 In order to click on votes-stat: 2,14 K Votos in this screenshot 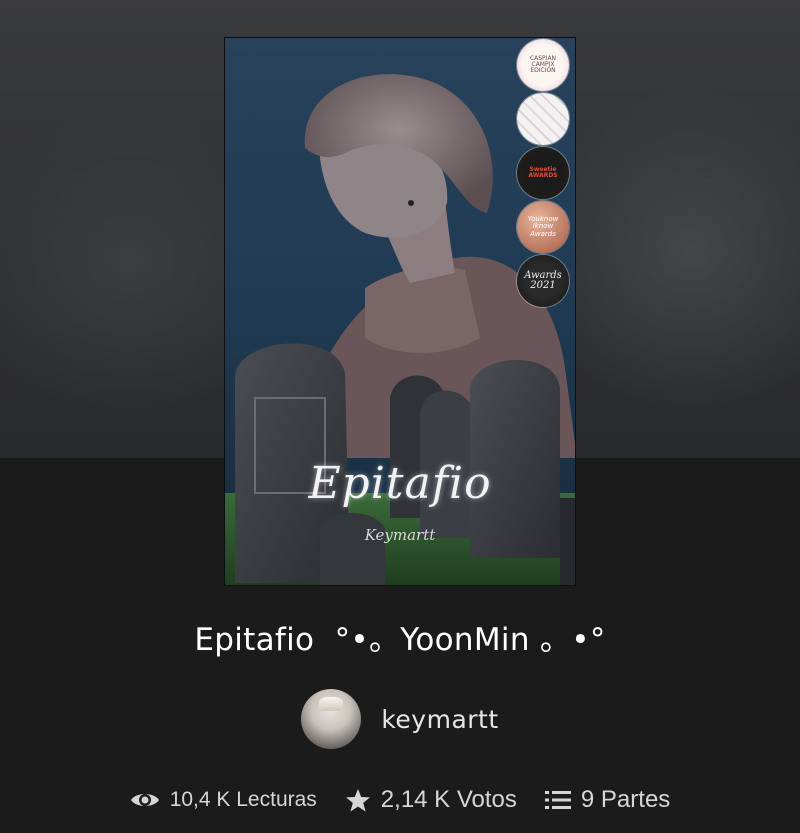, I will do `click(431, 800)`.